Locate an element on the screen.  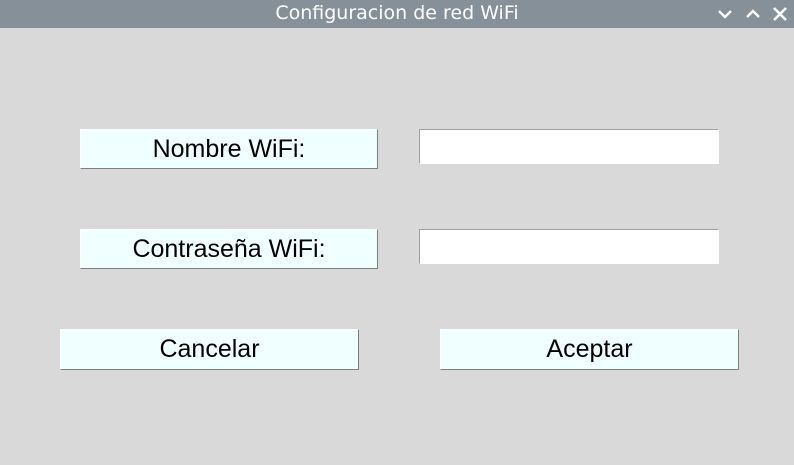
cancel-button: Cancelar is located at coordinates (209, 349).